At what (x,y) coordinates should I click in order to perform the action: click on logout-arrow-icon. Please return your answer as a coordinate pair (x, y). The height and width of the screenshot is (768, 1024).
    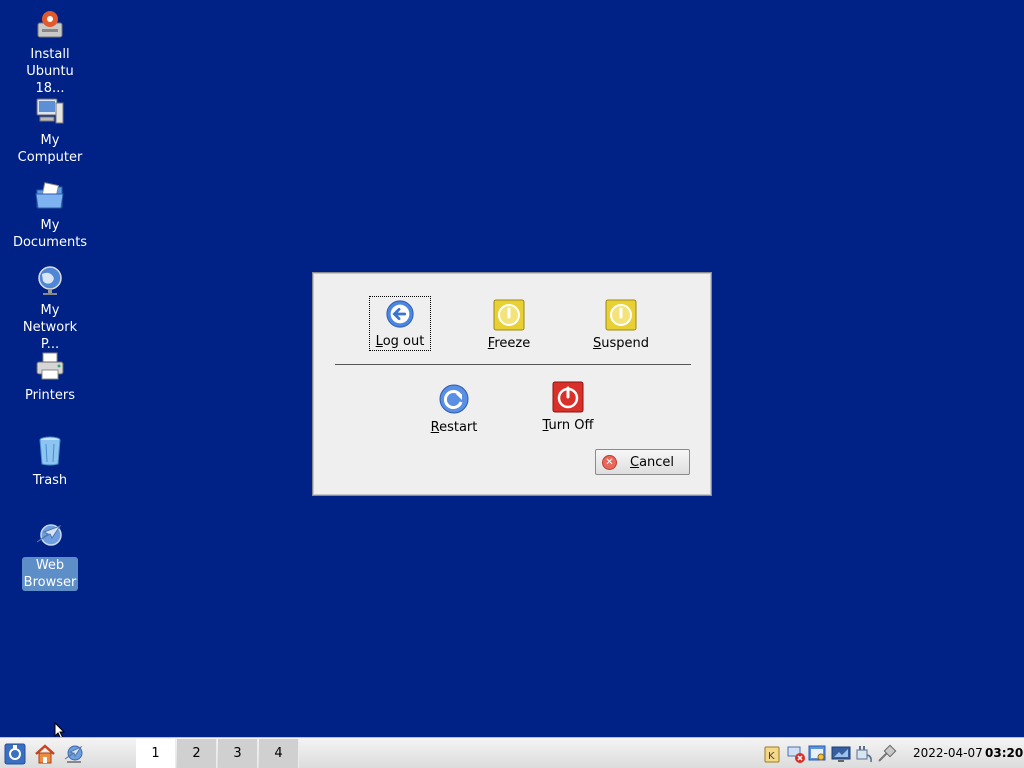
    Looking at the image, I should click on (400, 314).